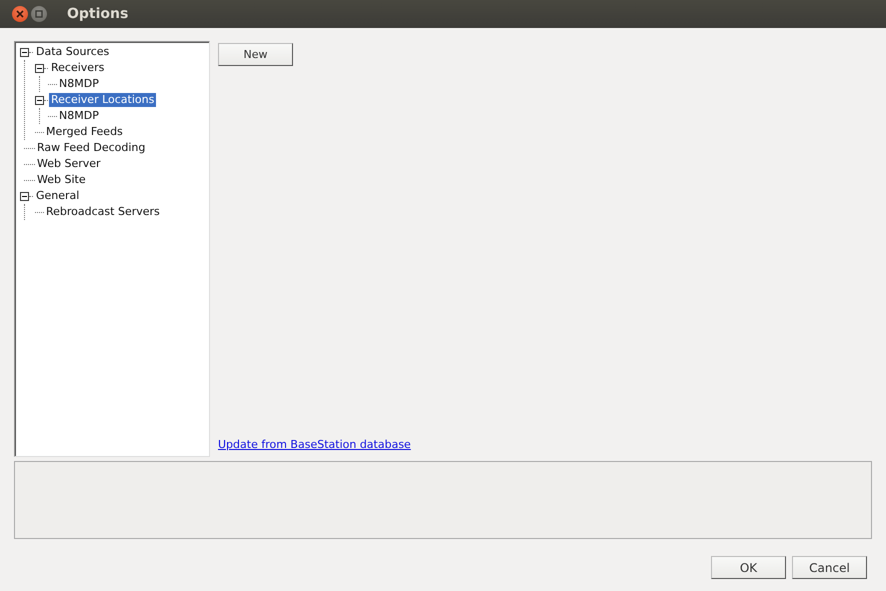 The height and width of the screenshot is (591, 886). What do you see at coordinates (69, 164) in the screenshot?
I see `tree-item: Web Server` at bounding box center [69, 164].